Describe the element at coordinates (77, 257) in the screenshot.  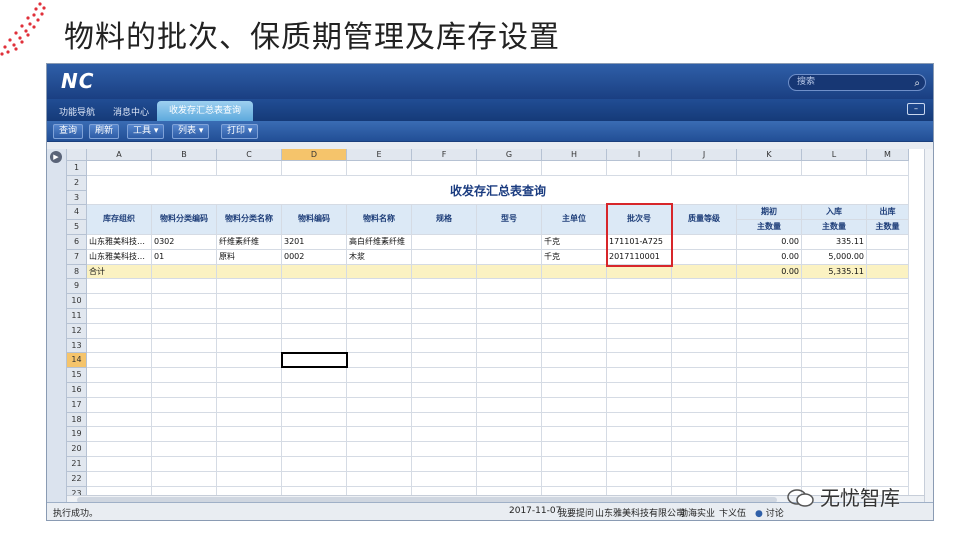
I see `row-header: 7` at that location.